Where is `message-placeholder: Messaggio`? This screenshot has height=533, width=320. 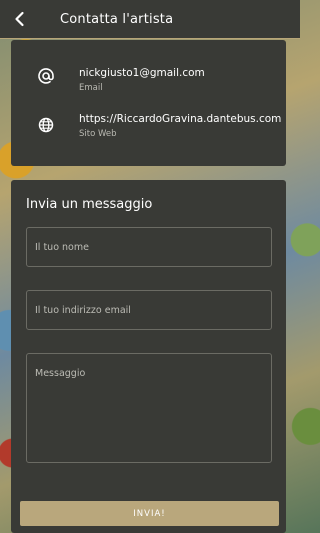 message-placeholder: Messaggio is located at coordinates (60, 373).